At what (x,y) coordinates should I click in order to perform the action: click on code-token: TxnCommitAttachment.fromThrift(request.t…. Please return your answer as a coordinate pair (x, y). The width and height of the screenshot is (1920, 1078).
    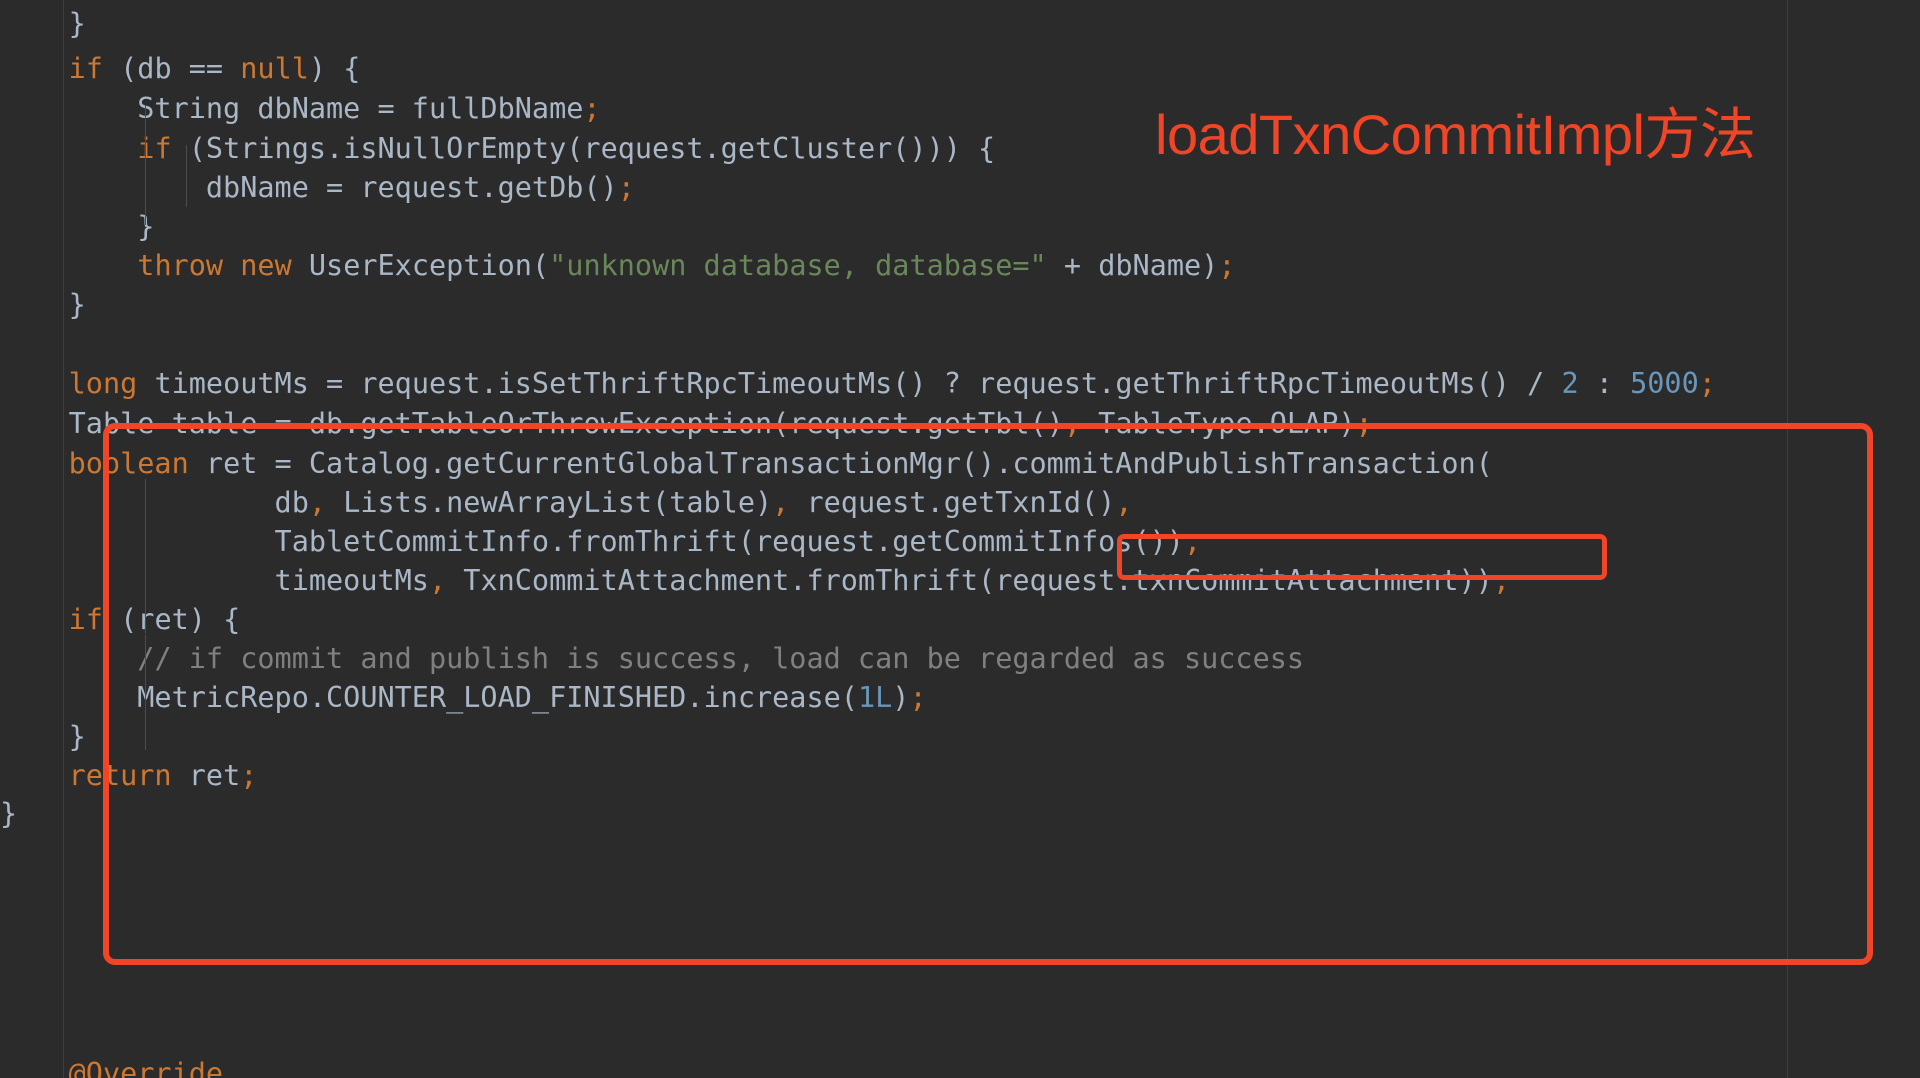
    Looking at the image, I should click on (969, 580).